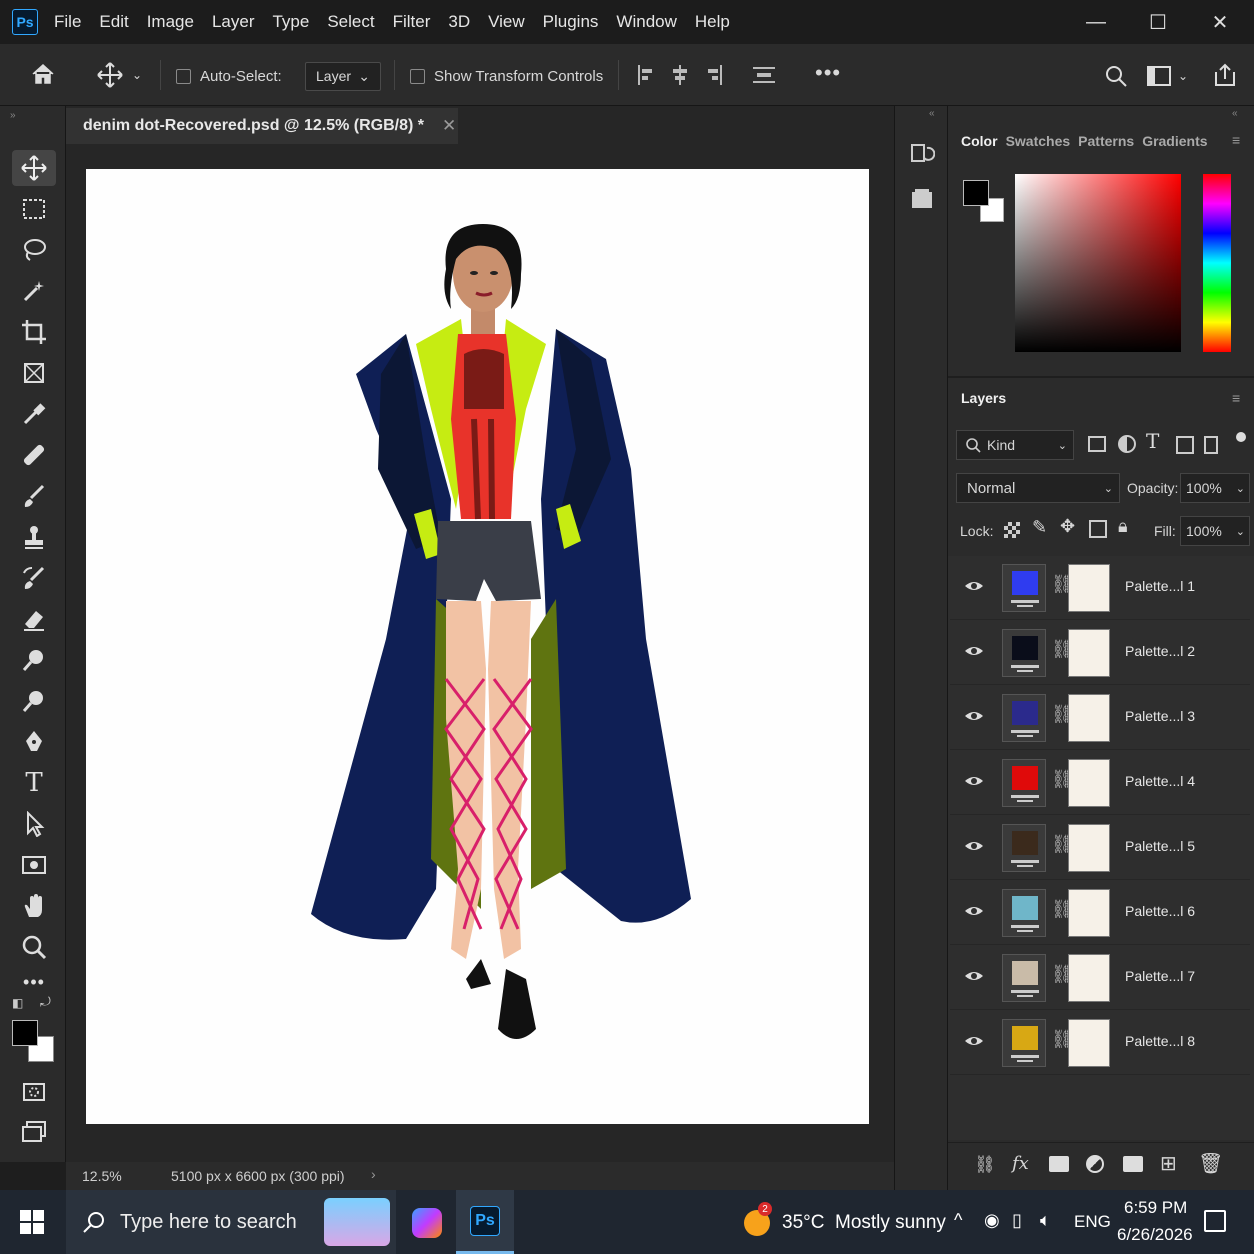 The width and height of the screenshot is (1254, 1254). What do you see at coordinates (34, 619) in the screenshot?
I see `eraser-tool-icon` at bounding box center [34, 619].